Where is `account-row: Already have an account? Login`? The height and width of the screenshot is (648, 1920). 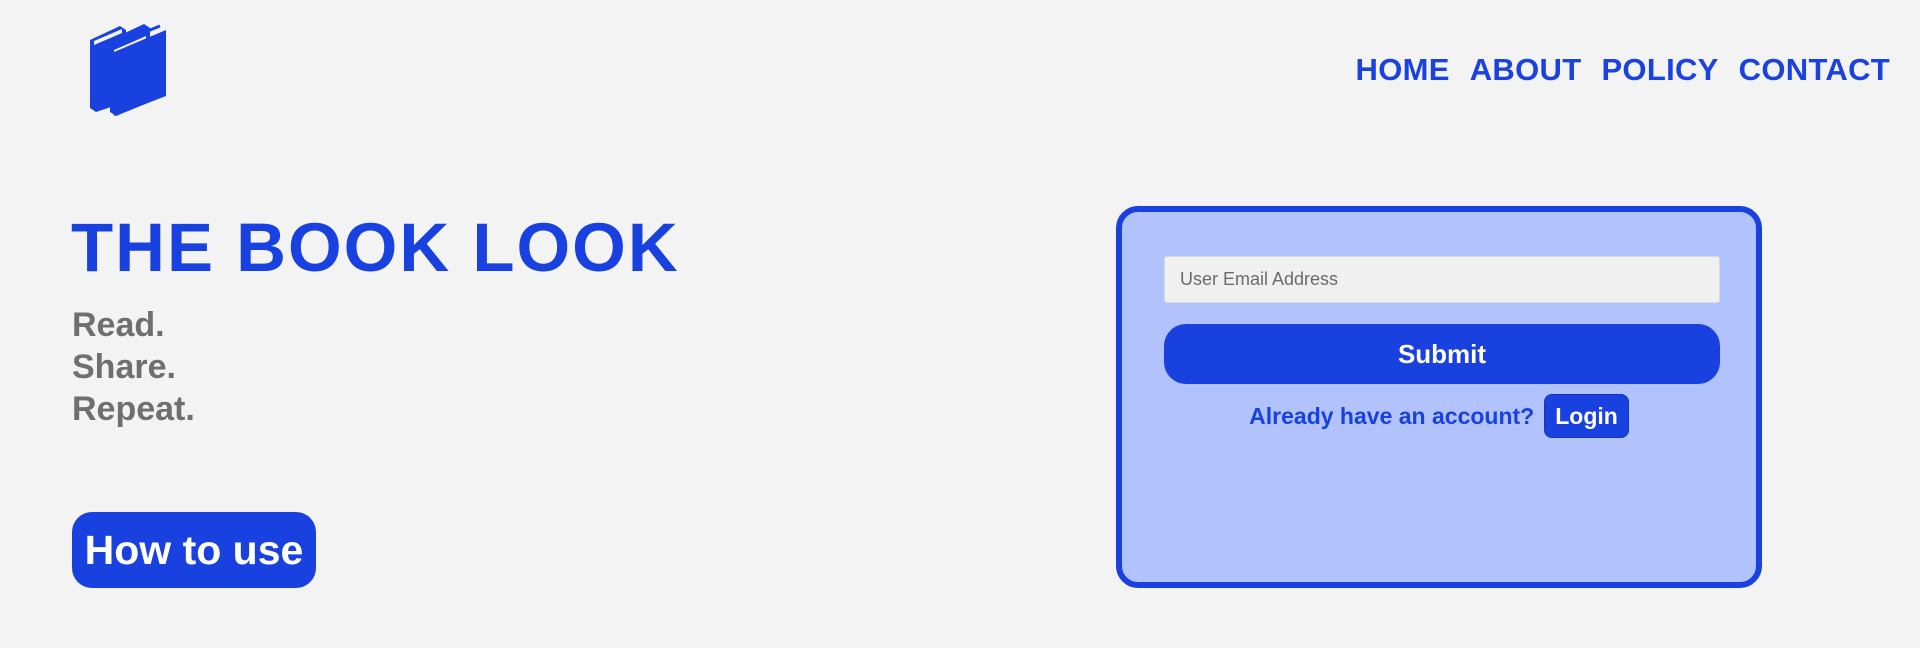
account-row: Already have an account? Login is located at coordinates (1439, 416).